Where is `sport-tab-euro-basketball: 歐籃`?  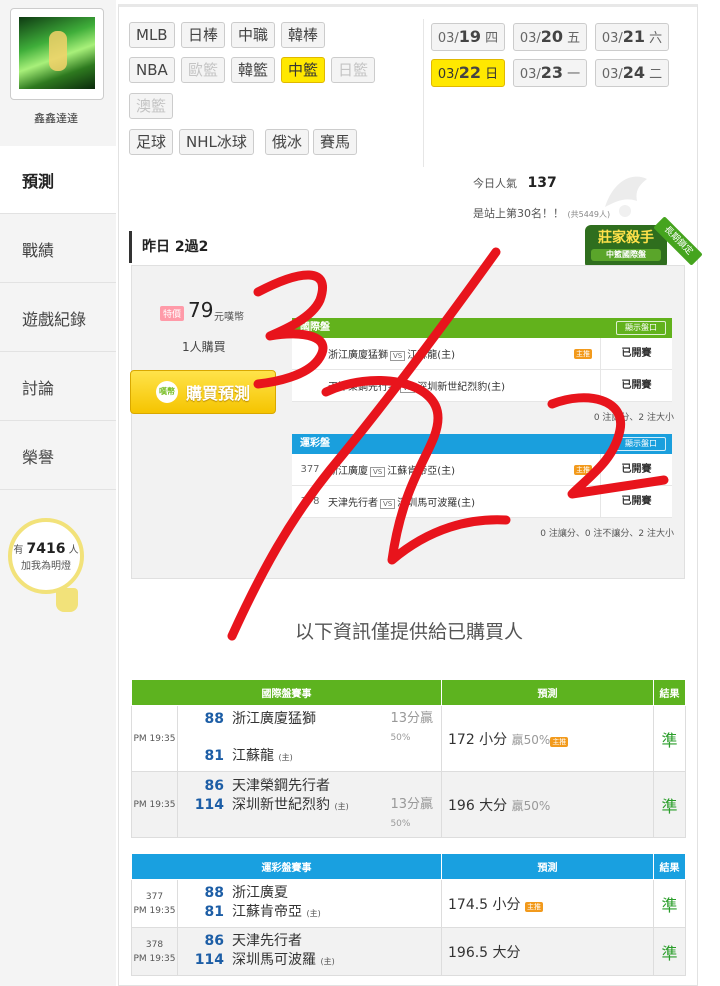 sport-tab-euro-basketball: 歐籃 is located at coordinates (203, 70).